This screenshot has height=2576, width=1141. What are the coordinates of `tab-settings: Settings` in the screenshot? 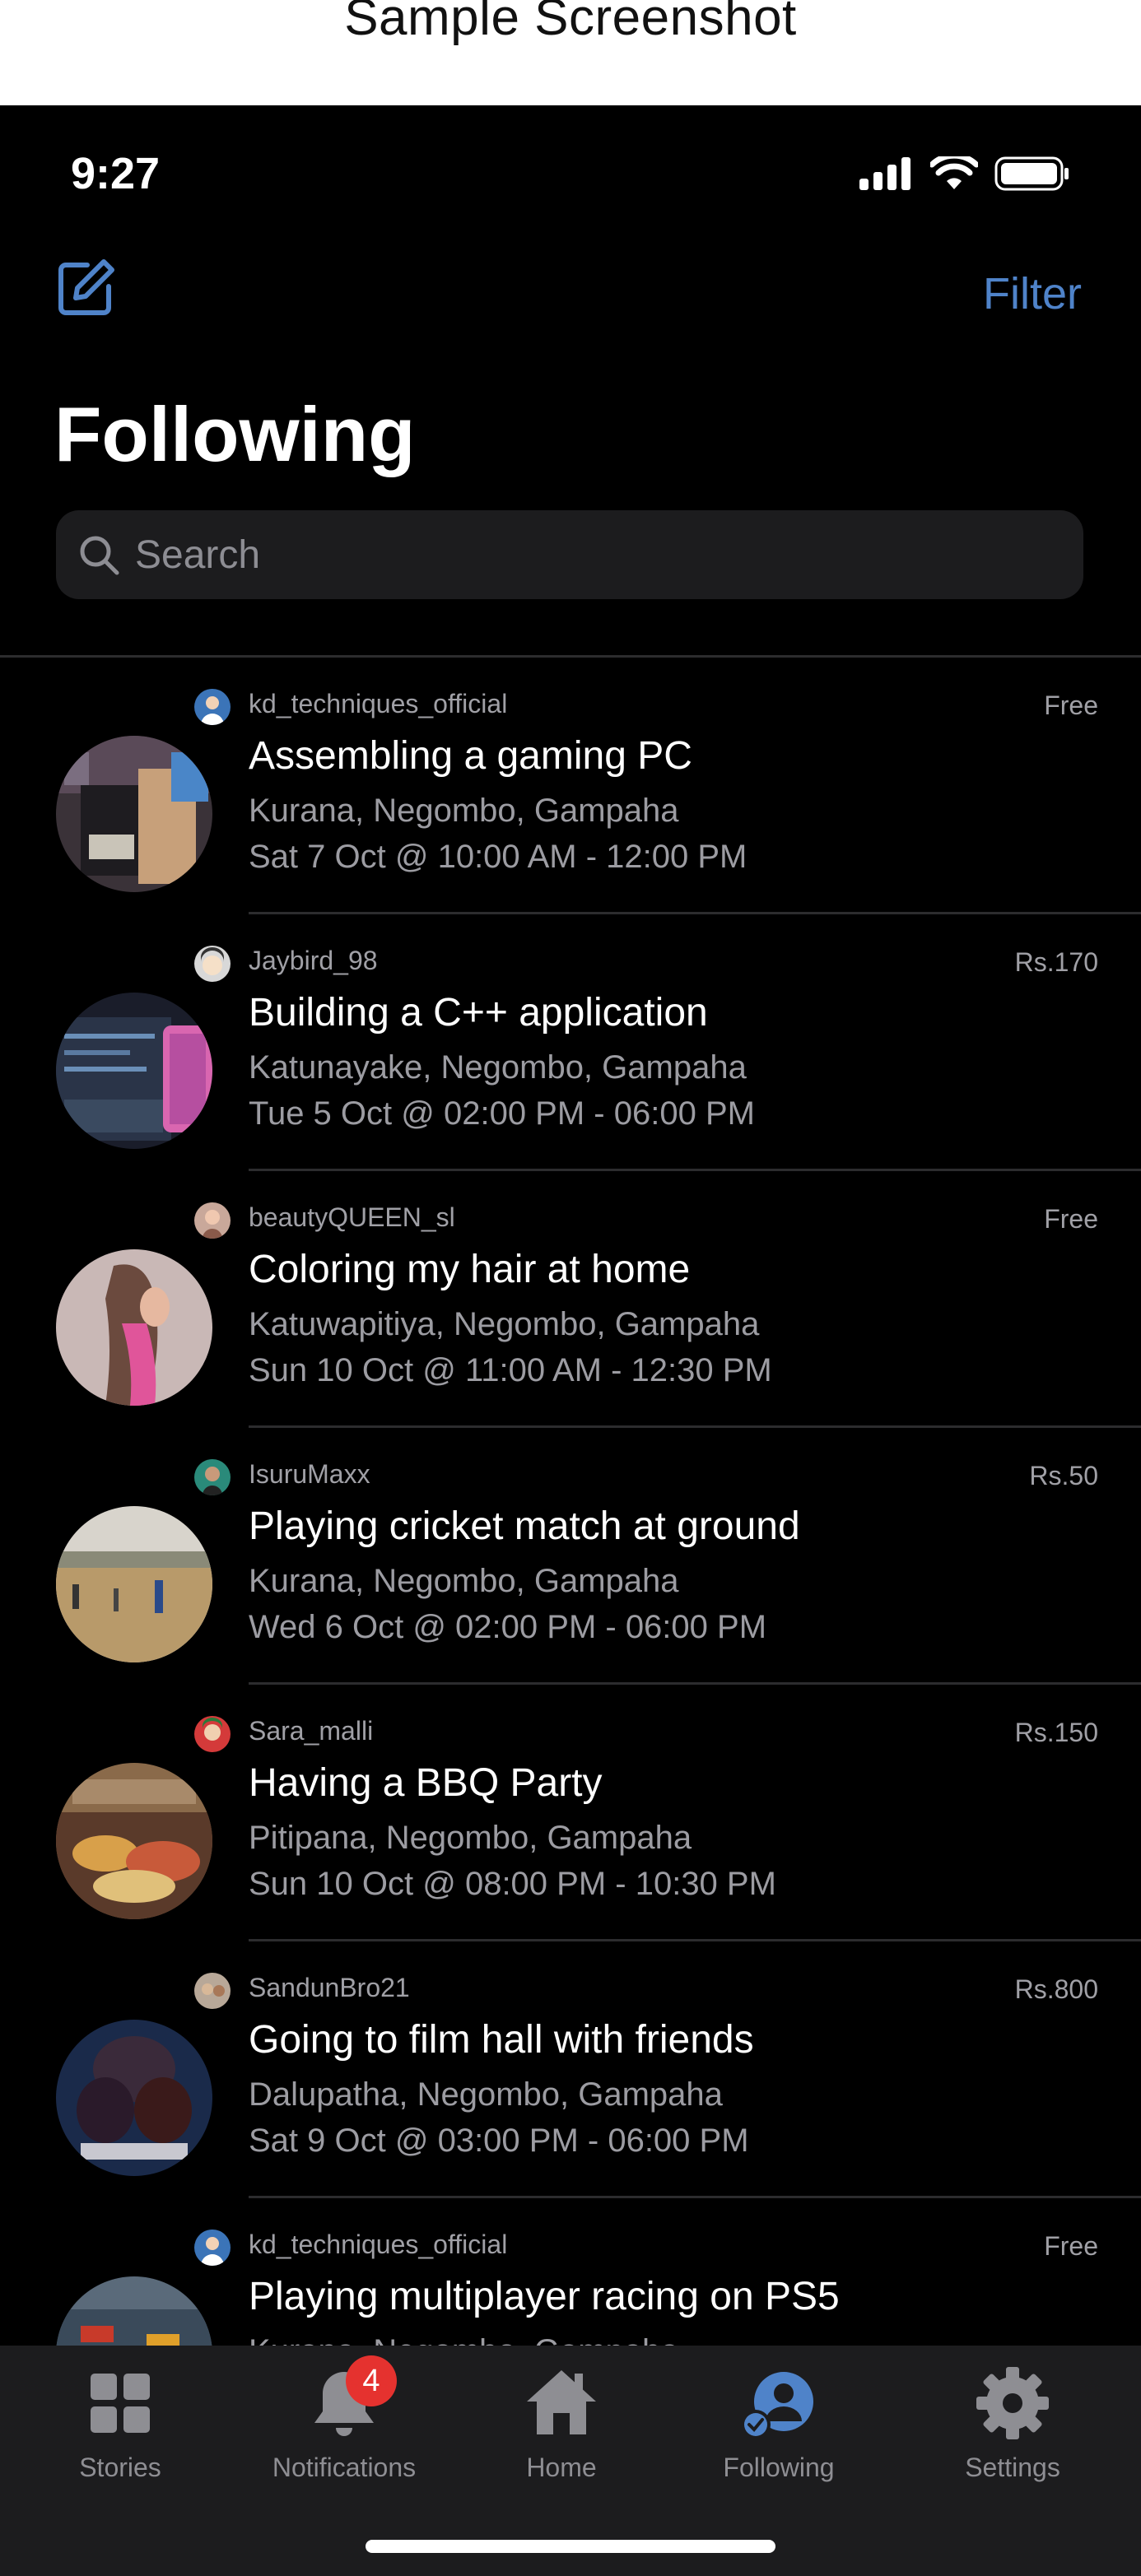 It's located at (1012, 2422).